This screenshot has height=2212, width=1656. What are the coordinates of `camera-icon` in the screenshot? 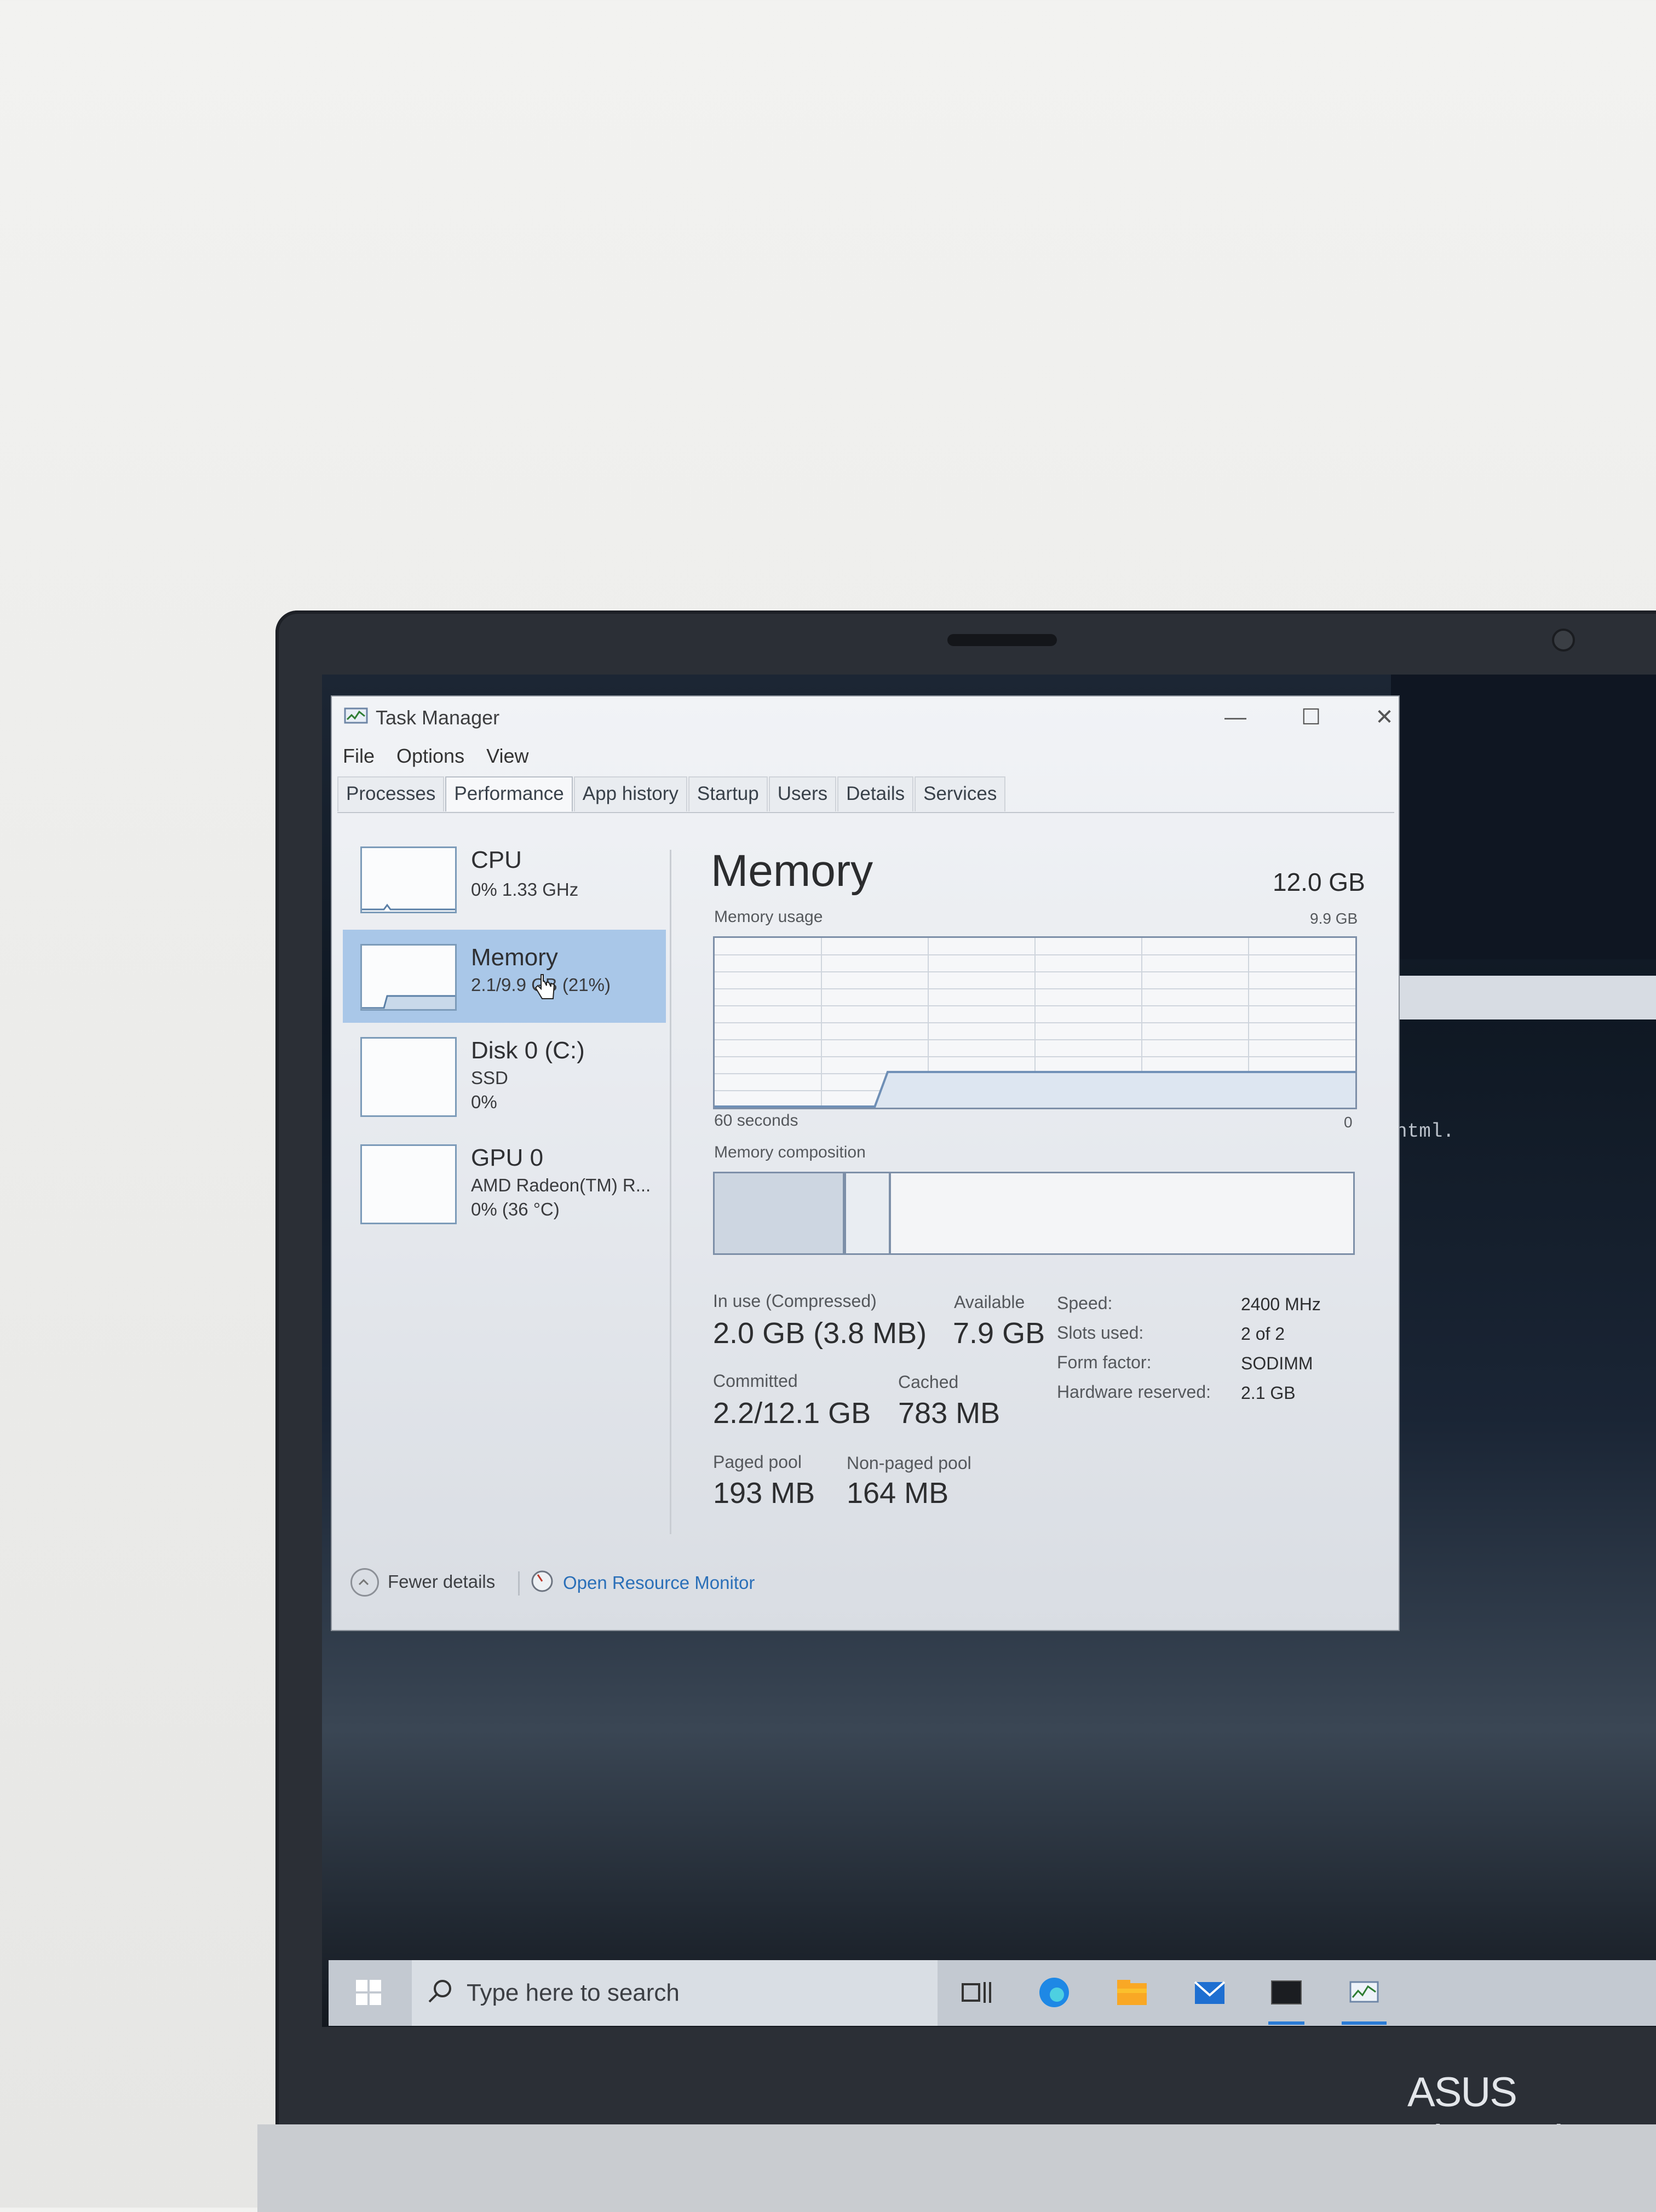 It's located at (1563, 641).